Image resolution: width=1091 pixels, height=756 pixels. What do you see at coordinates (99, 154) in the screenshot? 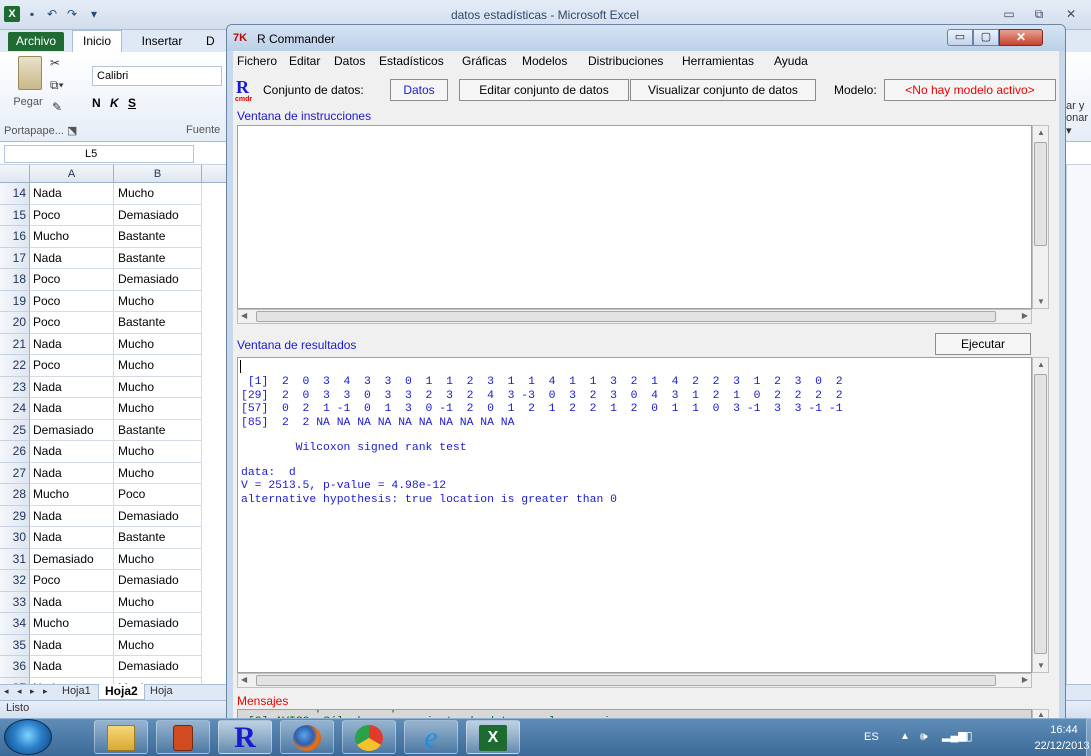
I see `name-box: L5` at bounding box center [99, 154].